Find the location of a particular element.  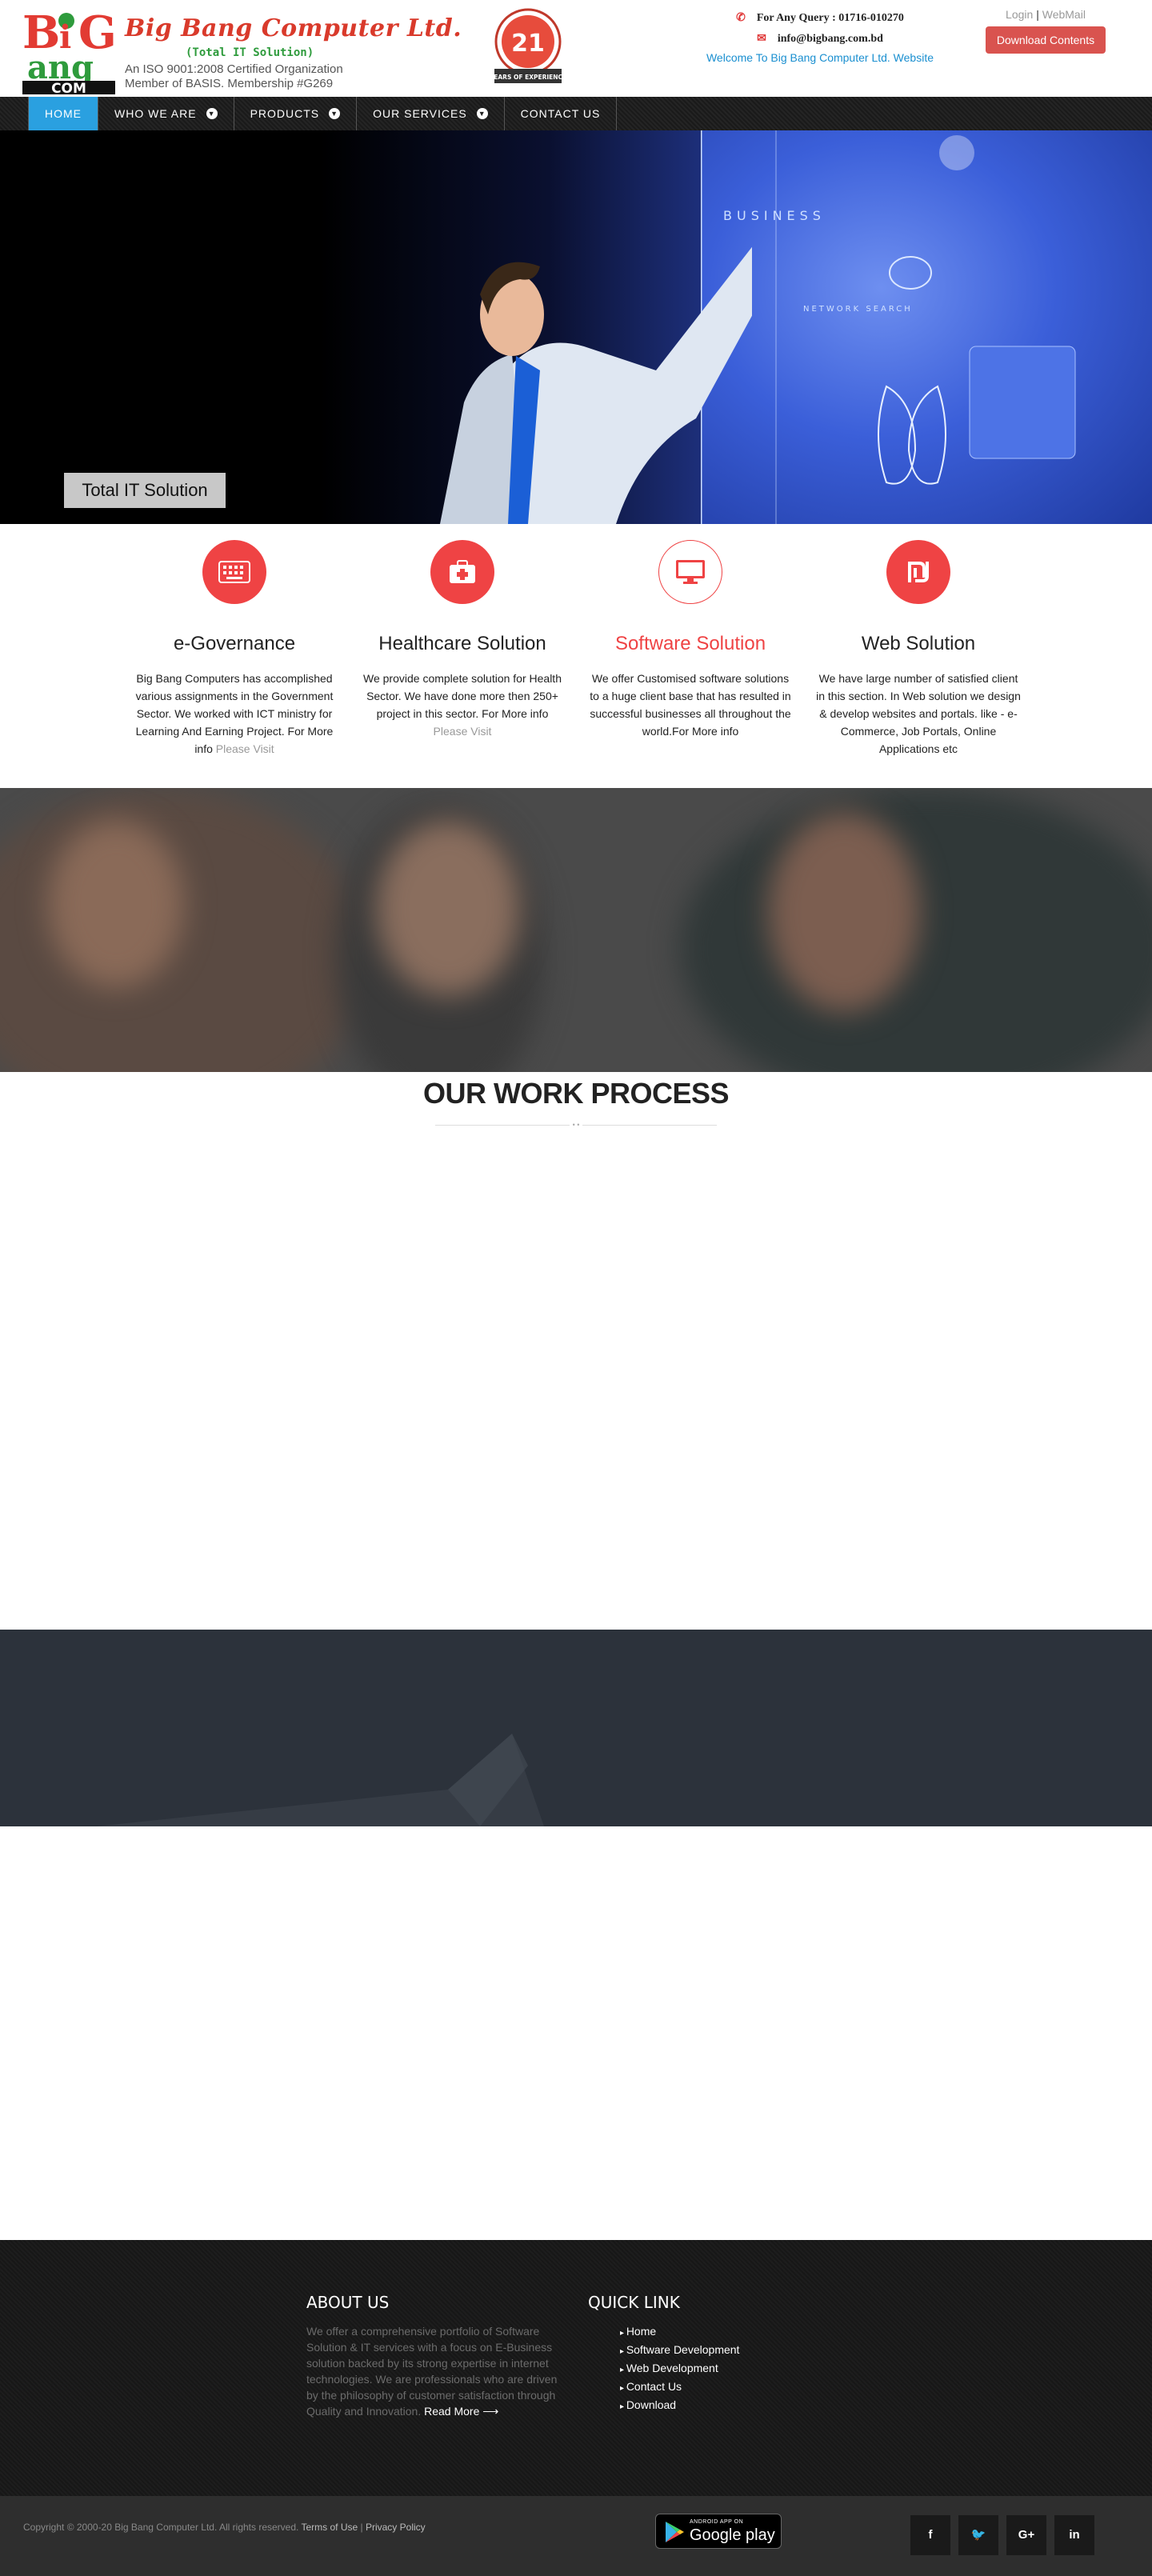

dark-parallax-band is located at coordinates (576, 1728).